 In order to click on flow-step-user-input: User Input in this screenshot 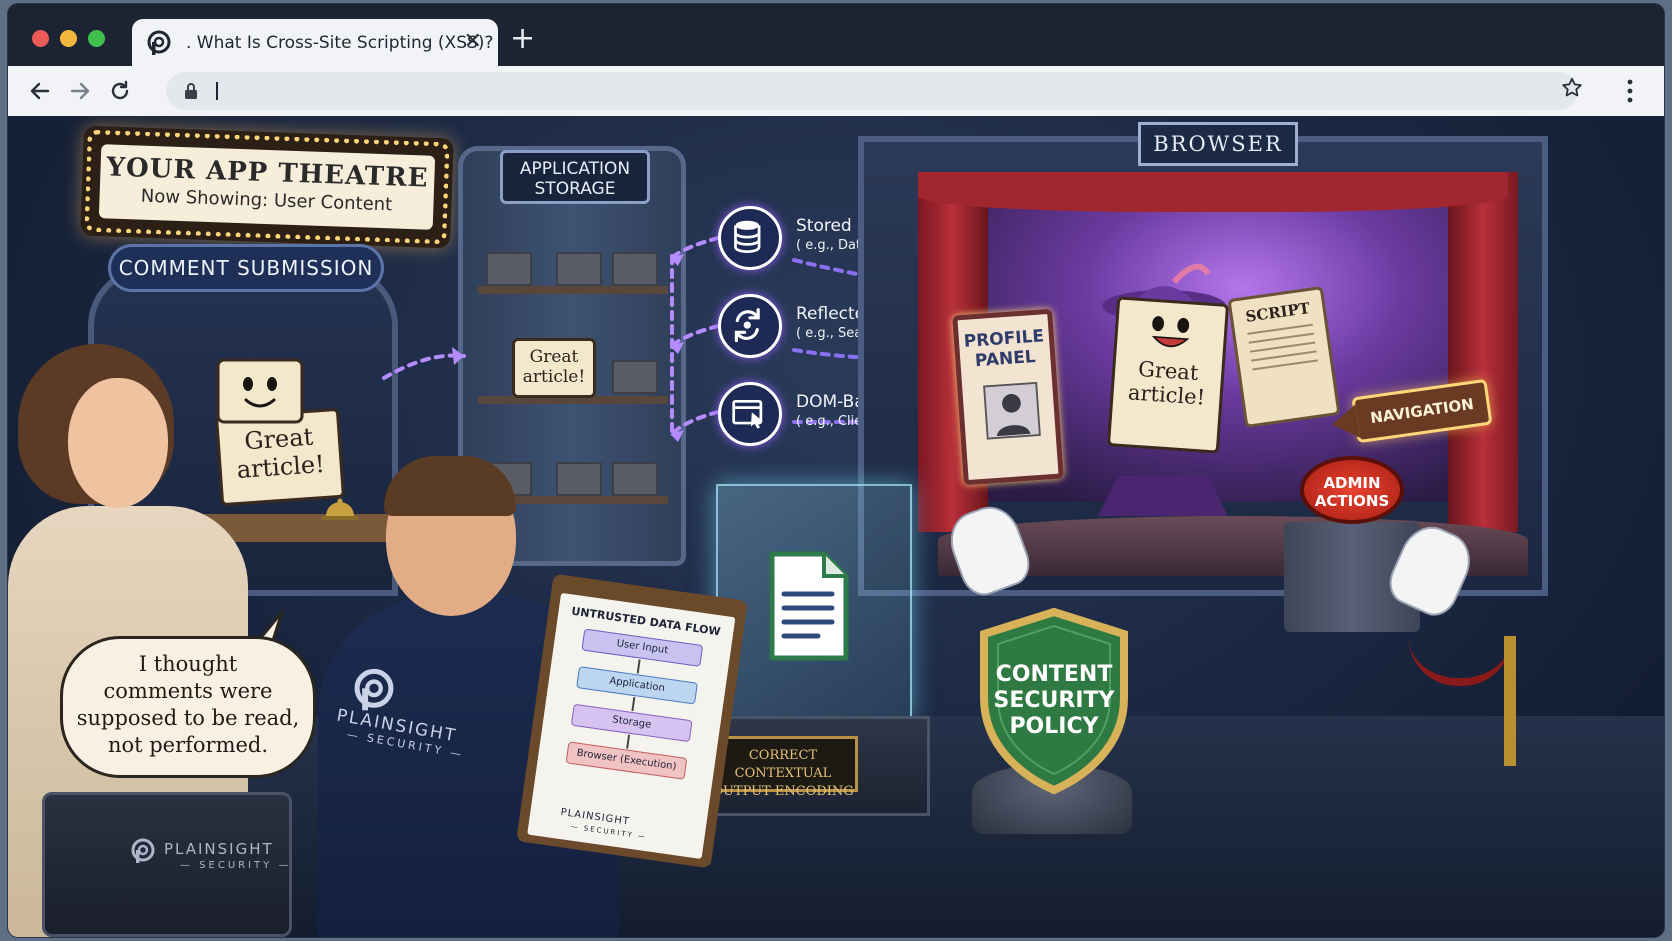, I will do `click(642, 647)`.